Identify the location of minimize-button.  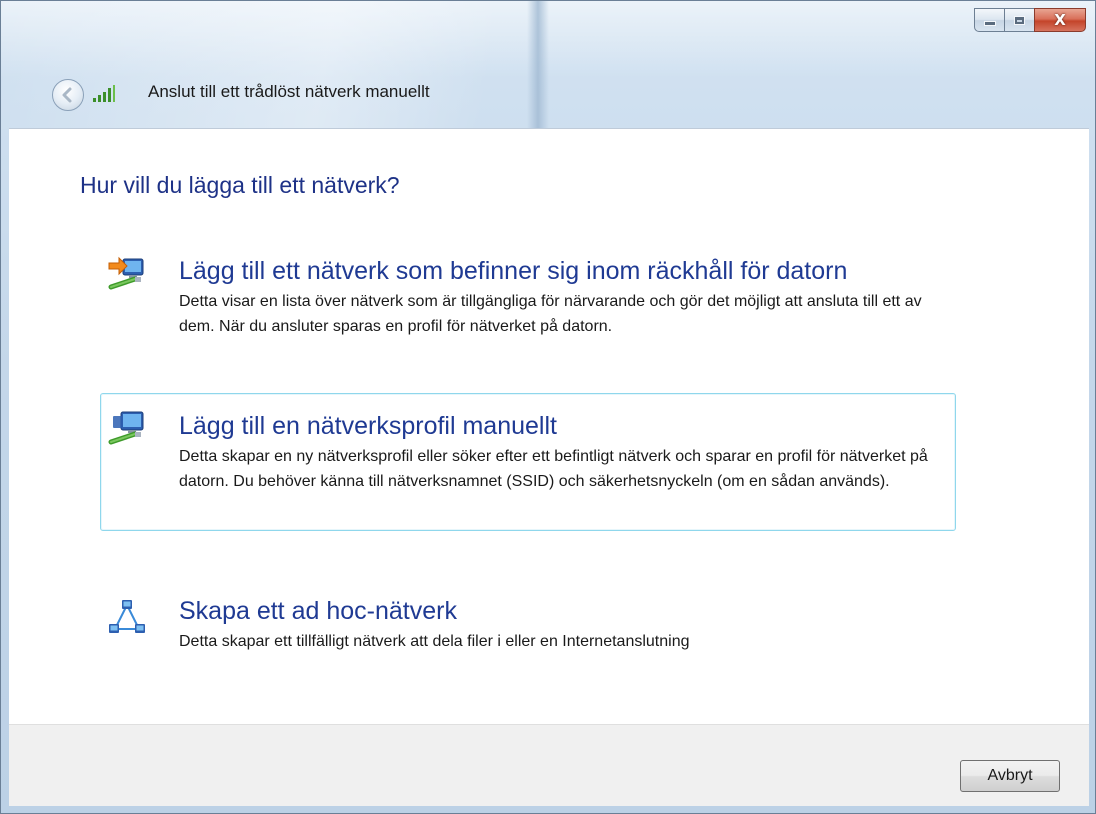
(989, 20).